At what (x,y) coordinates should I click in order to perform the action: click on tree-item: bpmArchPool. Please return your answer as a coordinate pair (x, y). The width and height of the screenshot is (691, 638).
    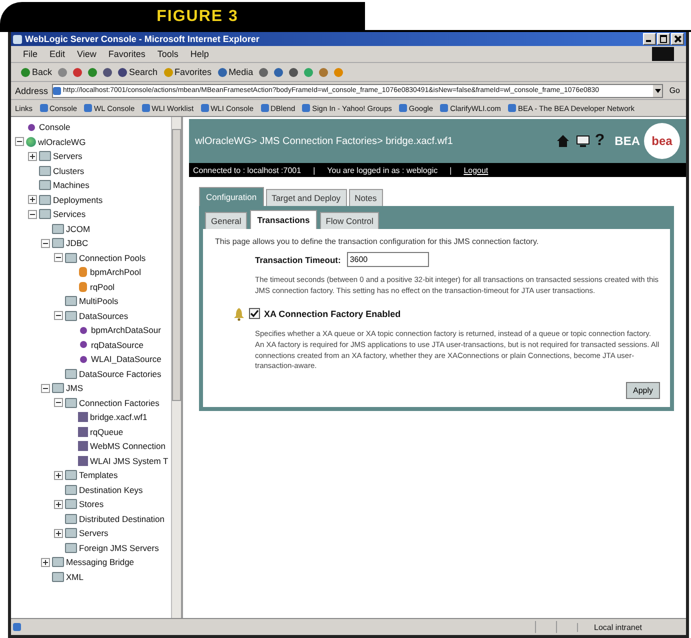
    Looking at the image, I should click on (116, 272).